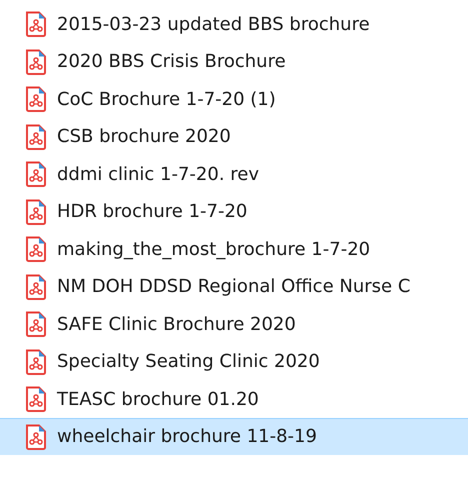 The height and width of the screenshot is (499, 468). Describe the element at coordinates (171, 62) in the screenshot. I see `file-name: 2020 BBS Crisis Brochure` at that location.